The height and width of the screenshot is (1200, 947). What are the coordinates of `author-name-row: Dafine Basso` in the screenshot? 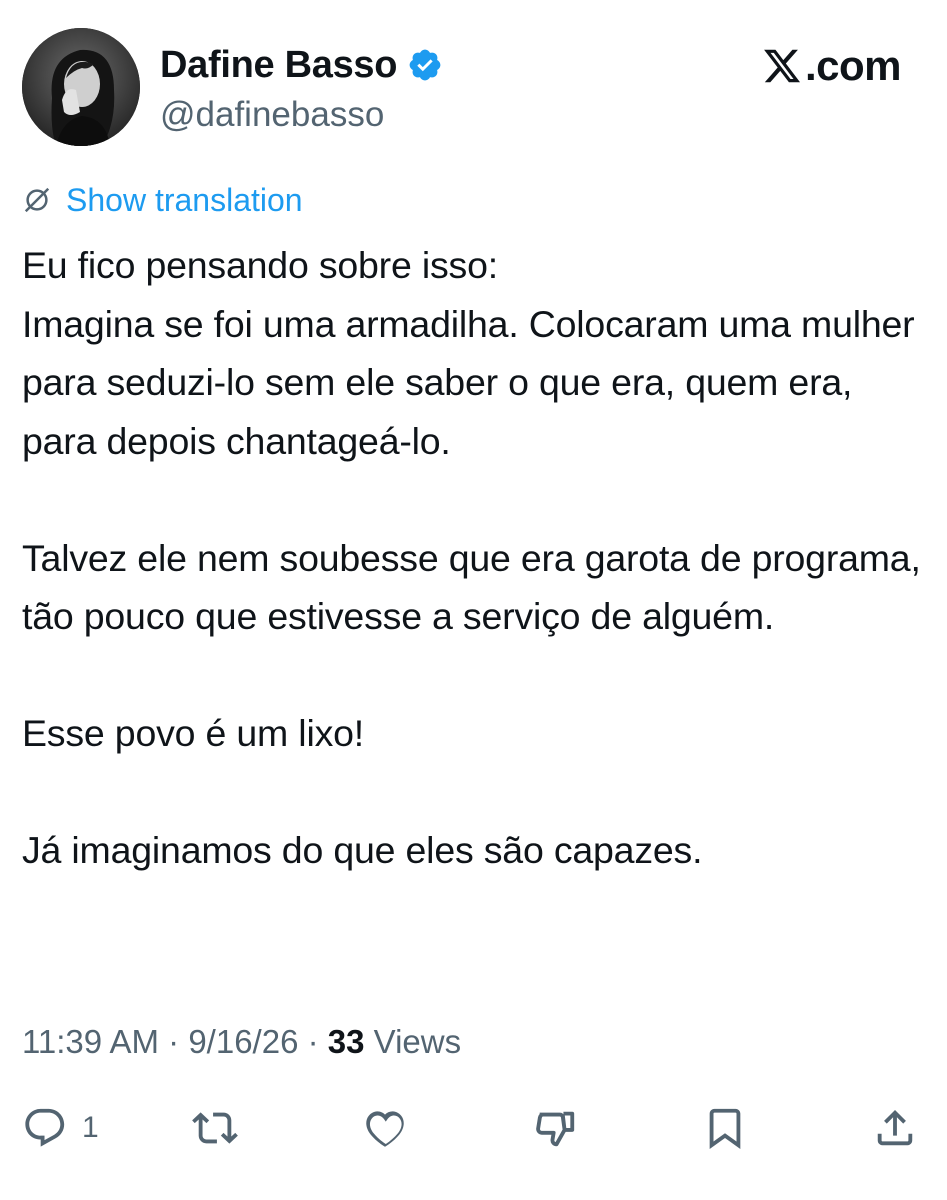 It's located at (301, 65).